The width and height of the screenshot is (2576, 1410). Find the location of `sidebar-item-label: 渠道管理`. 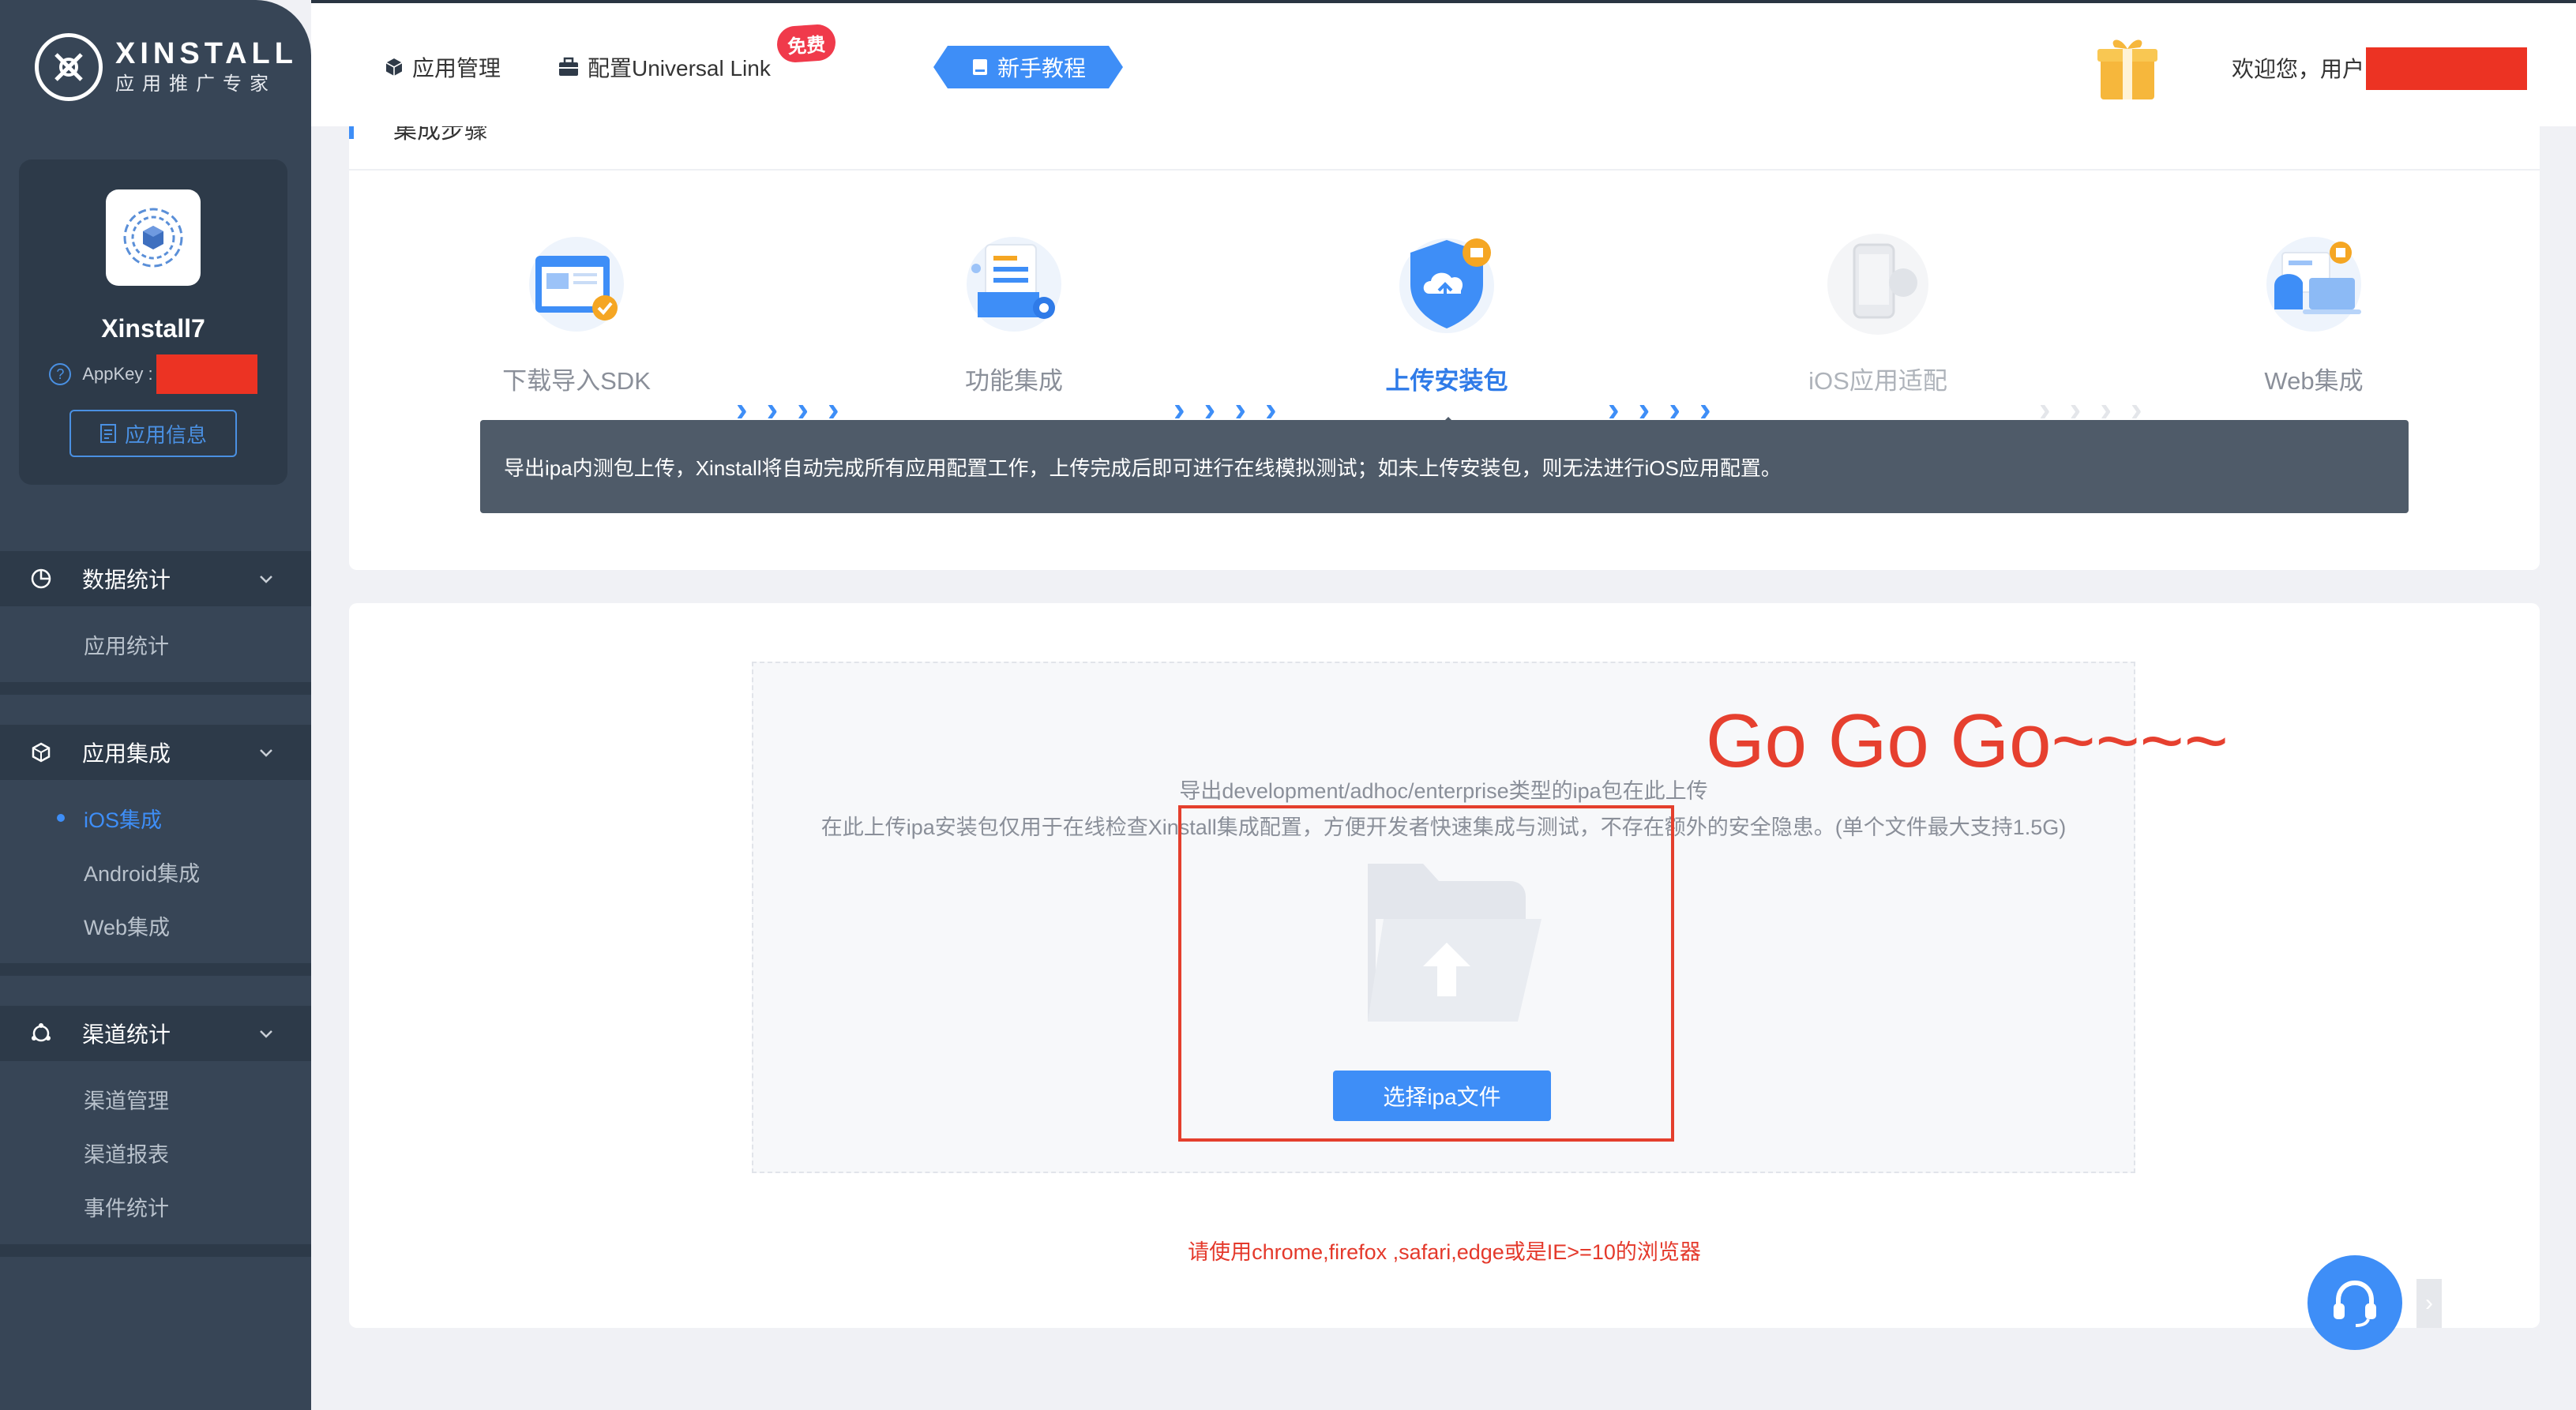

sidebar-item-label: 渠道管理 is located at coordinates (126, 1101).